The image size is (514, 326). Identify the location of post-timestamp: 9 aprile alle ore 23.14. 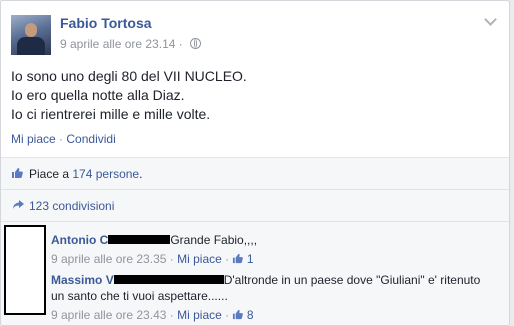
(117, 44).